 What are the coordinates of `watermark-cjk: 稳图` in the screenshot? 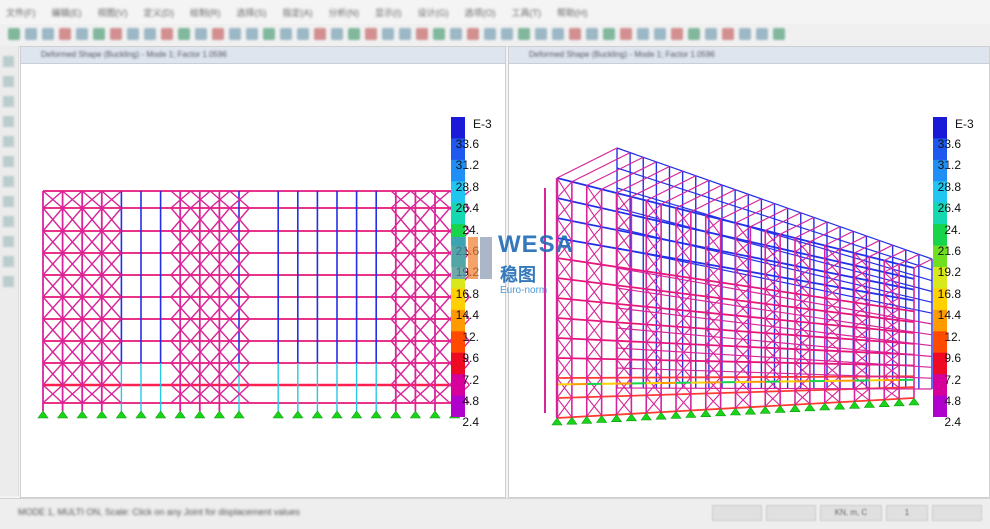 It's located at (518, 274).